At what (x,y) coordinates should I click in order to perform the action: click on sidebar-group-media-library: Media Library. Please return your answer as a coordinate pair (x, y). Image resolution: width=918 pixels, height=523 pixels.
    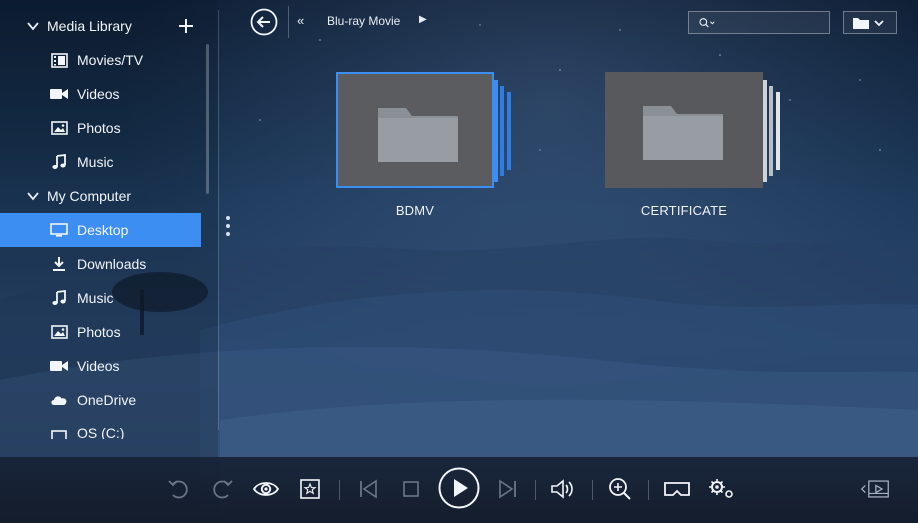
    Looking at the image, I should click on (100, 26).